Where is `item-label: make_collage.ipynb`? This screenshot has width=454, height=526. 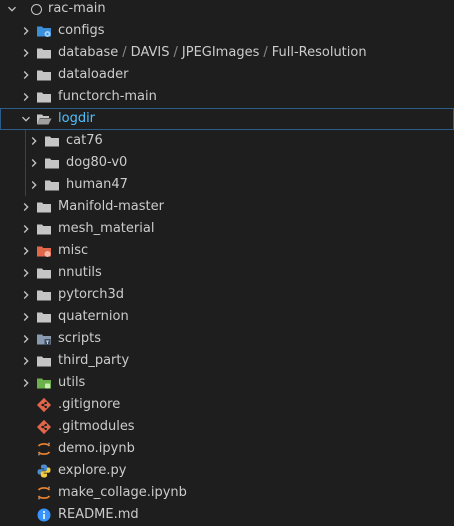 item-label: make_collage.ipynb is located at coordinates (122, 492).